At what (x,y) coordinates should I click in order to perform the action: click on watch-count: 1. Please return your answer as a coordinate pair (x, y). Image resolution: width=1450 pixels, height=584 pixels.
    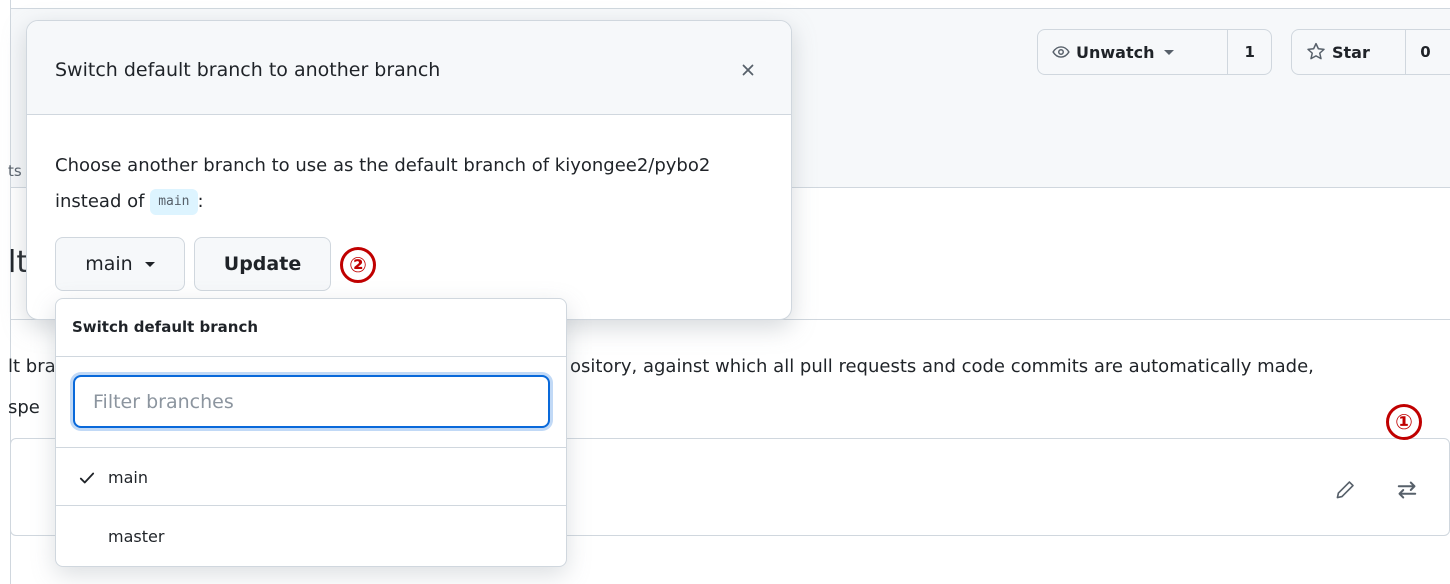
    Looking at the image, I should click on (1249, 52).